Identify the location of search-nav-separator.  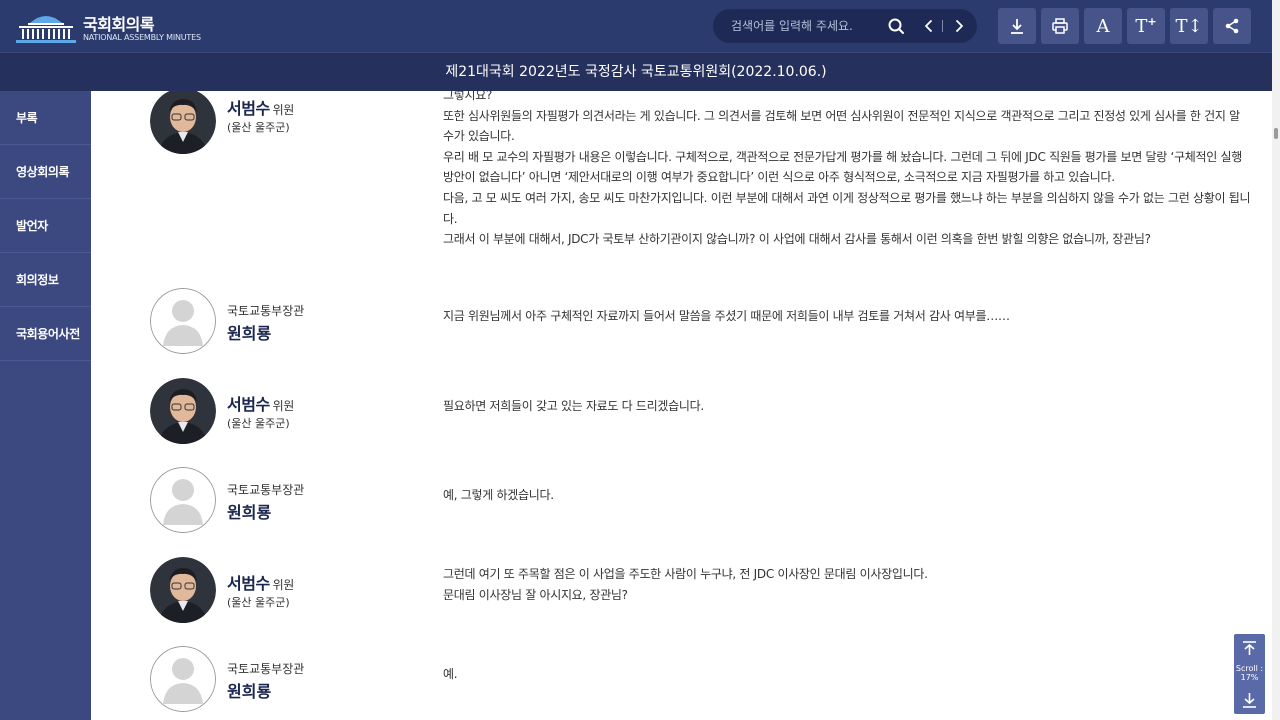
(942, 26).